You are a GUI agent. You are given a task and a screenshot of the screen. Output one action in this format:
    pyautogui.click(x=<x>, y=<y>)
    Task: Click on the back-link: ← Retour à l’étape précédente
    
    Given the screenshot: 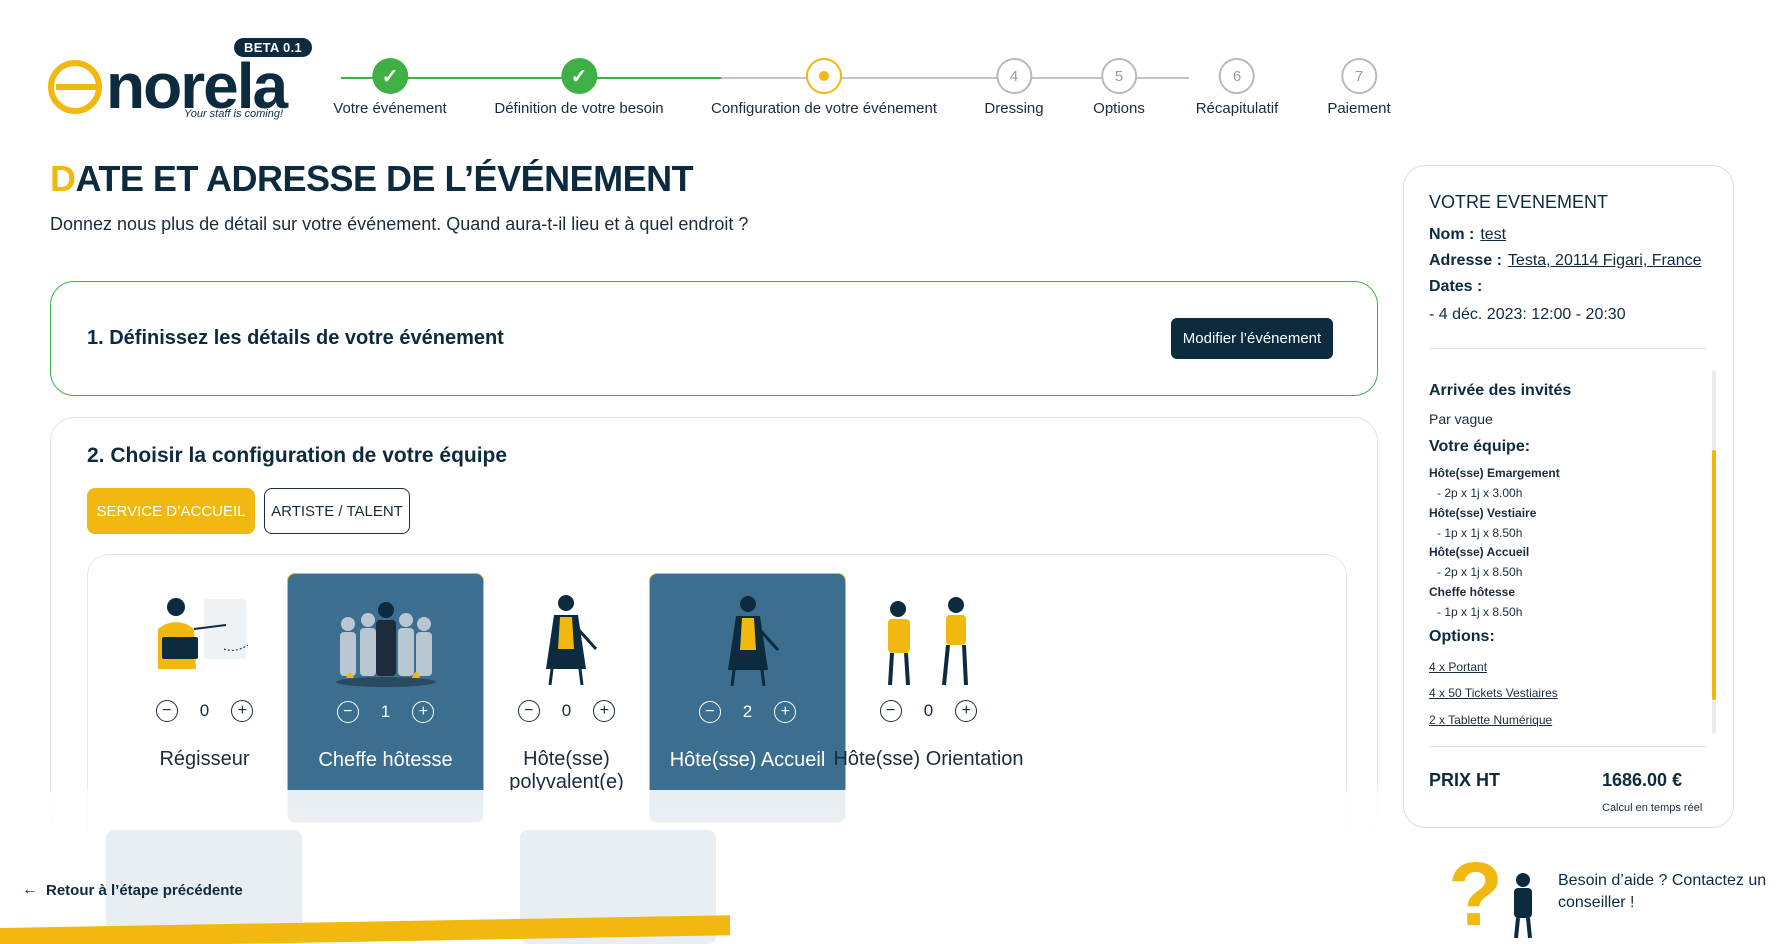 What is the action you would take?
    pyautogui.click(x=132, y=890)
    